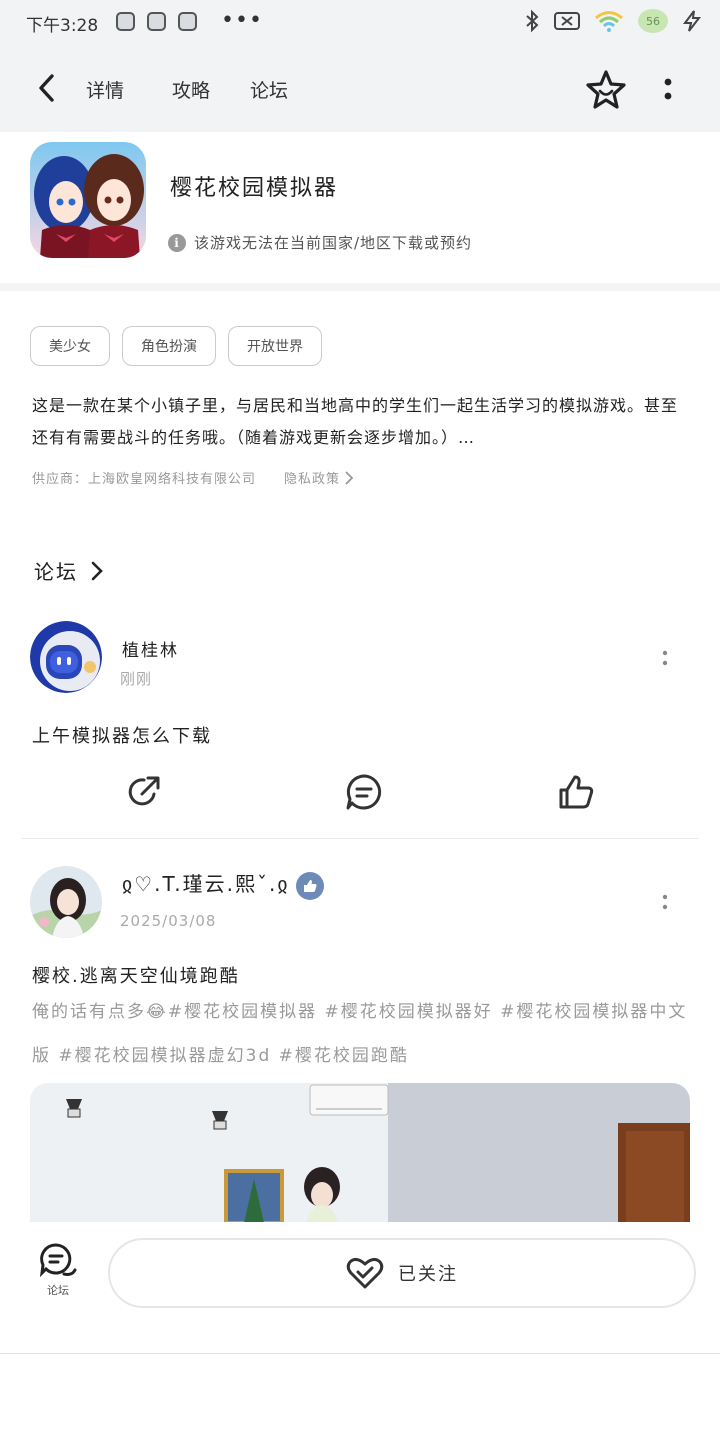 The height and width of the screenshot is (1440, 720). Describe the element at coordinates (168, 921) in the screenshot. I see `post-time: 2025/03/08` at that location.